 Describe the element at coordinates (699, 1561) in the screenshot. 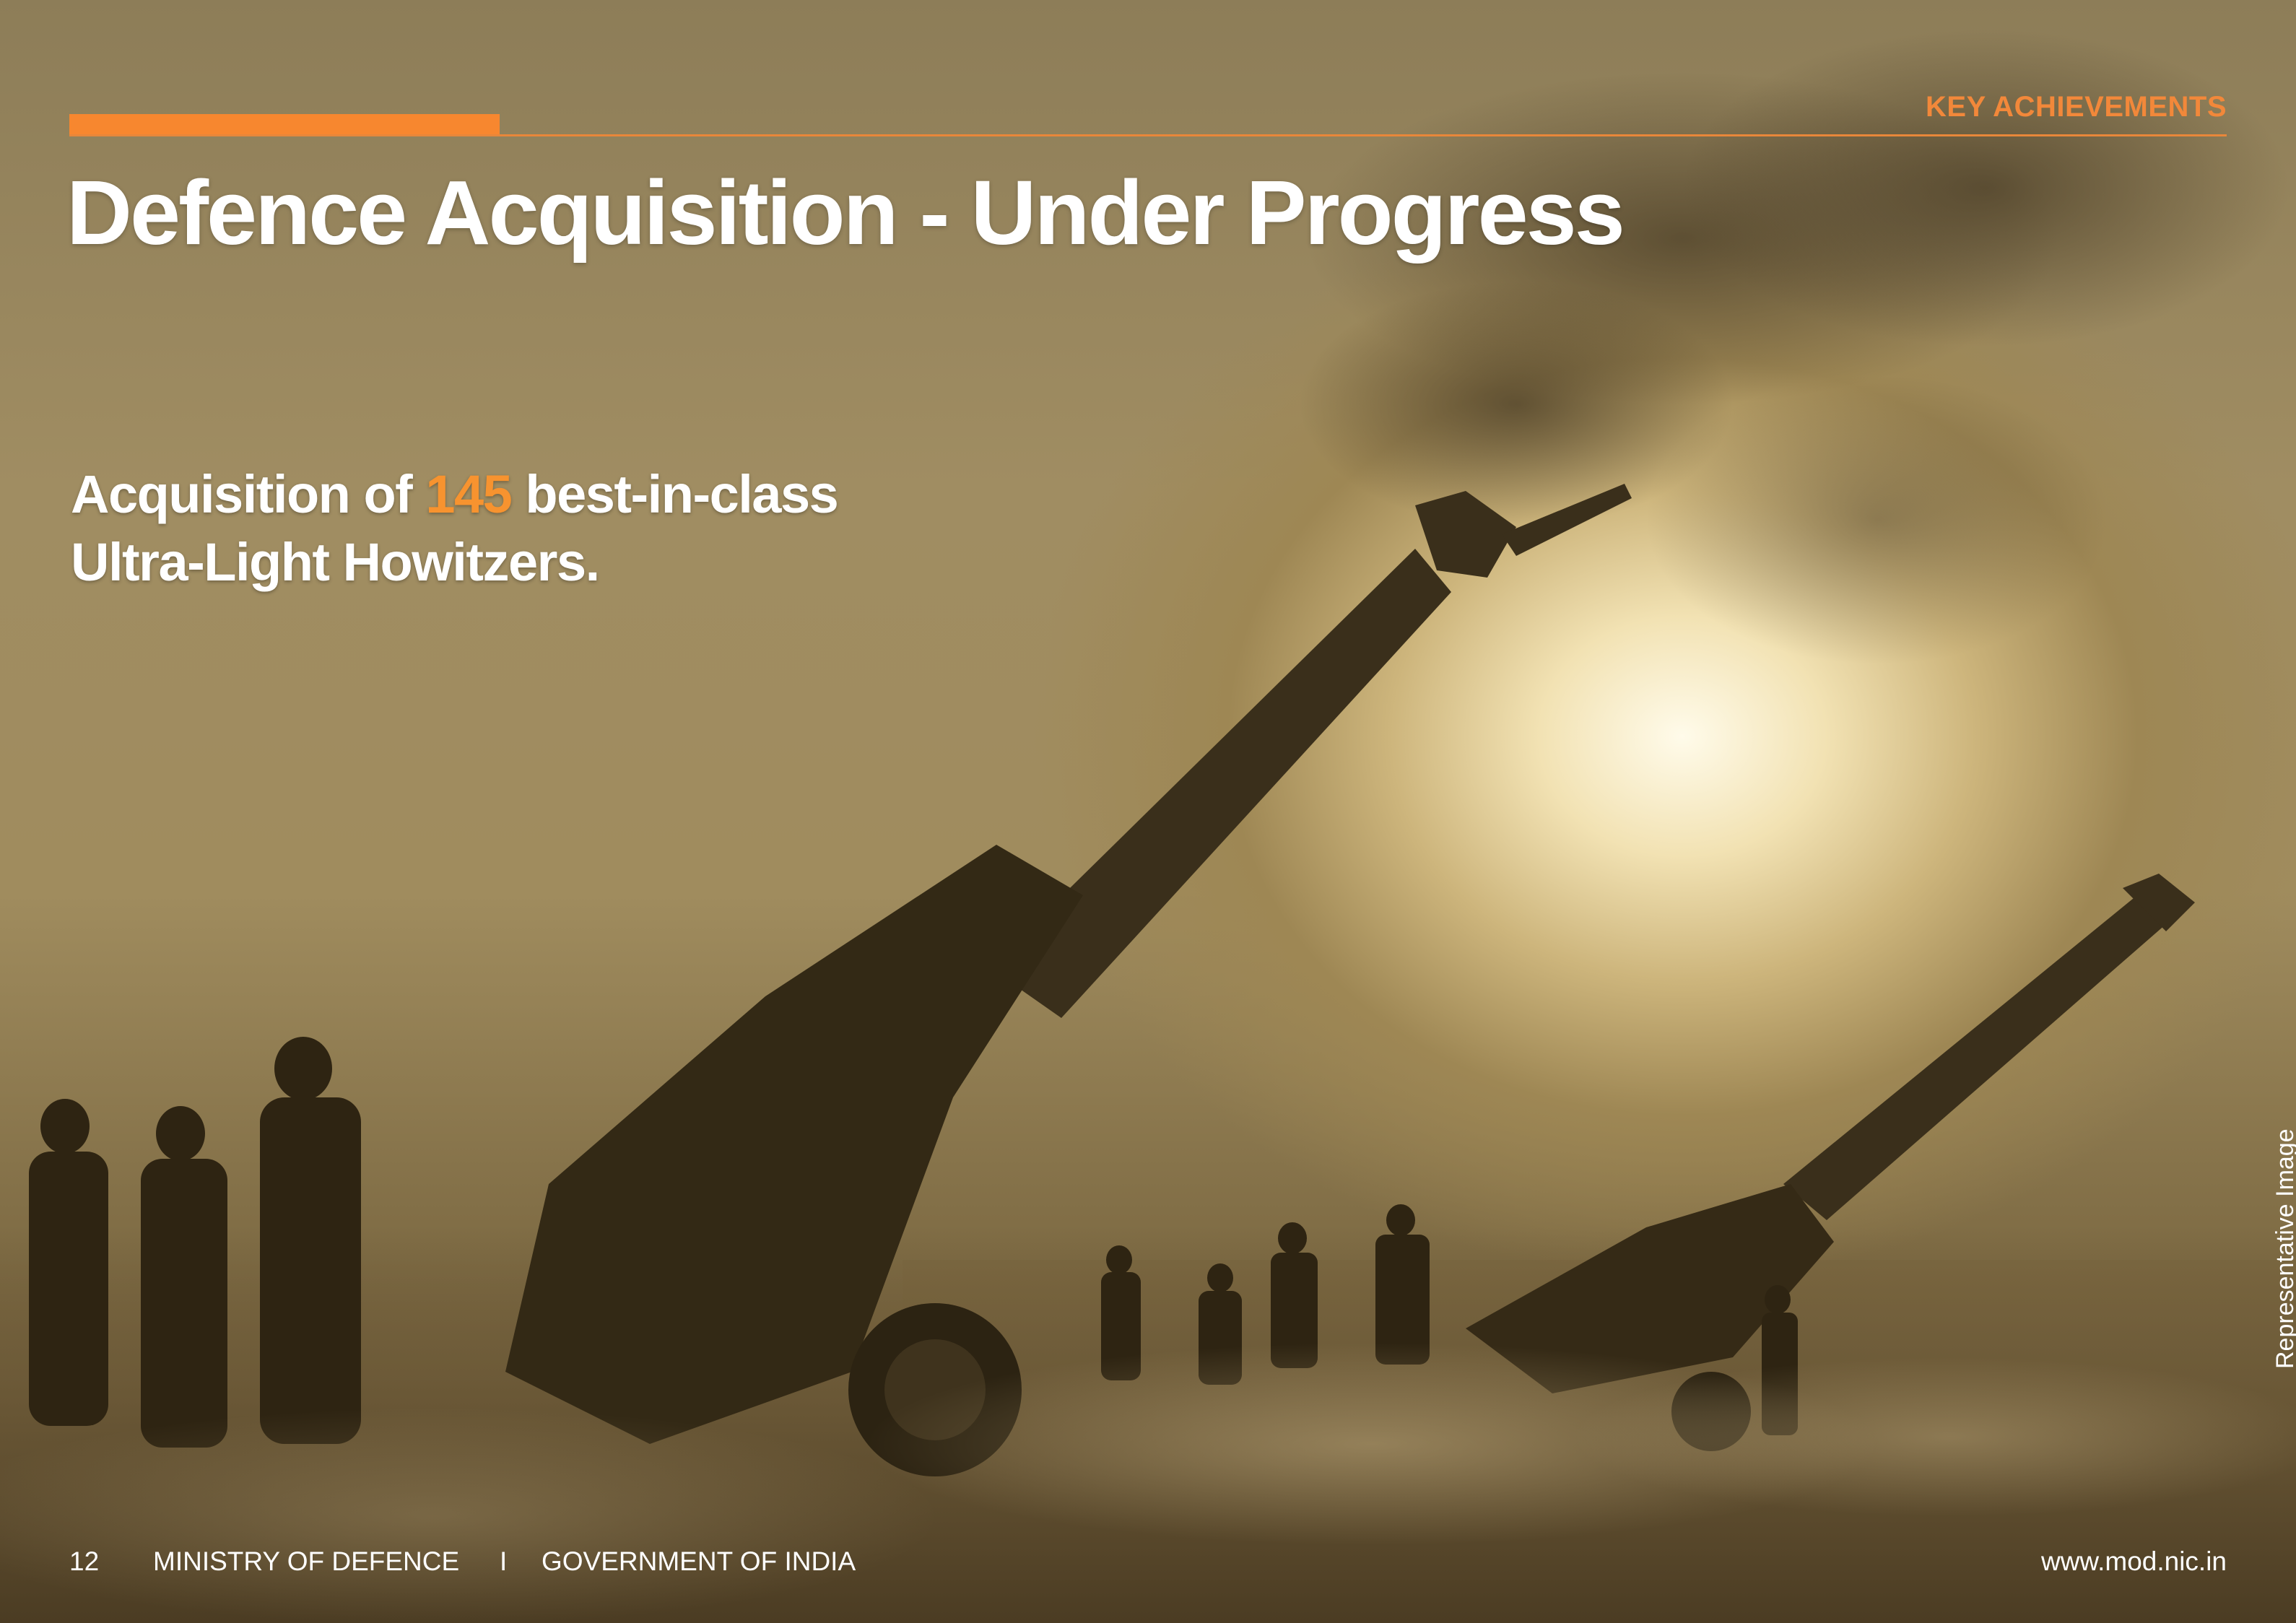

I see `footer-government: GOVERNMENT OF INDIA` at that location.